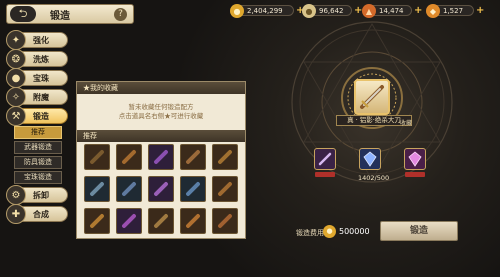 The height and width of the screenshot is (277, 500). I want to click on gauntlet-icon, so click(225, 189).